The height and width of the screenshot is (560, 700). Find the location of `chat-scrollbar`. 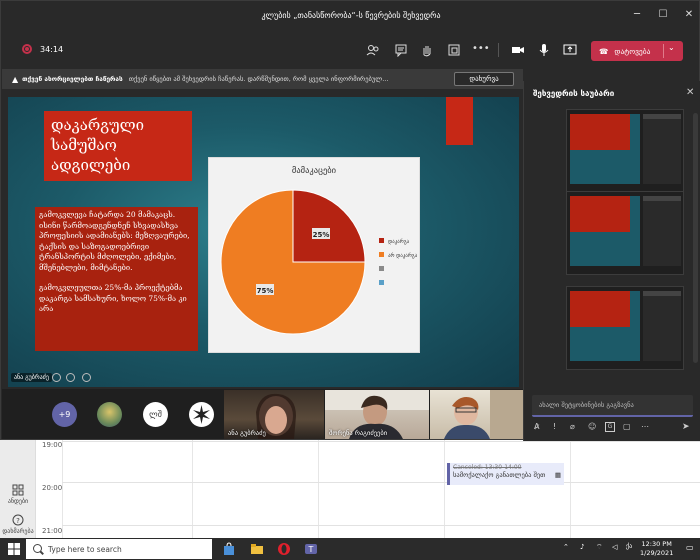

chat-scrollbar is located at coordinates (695, 238).